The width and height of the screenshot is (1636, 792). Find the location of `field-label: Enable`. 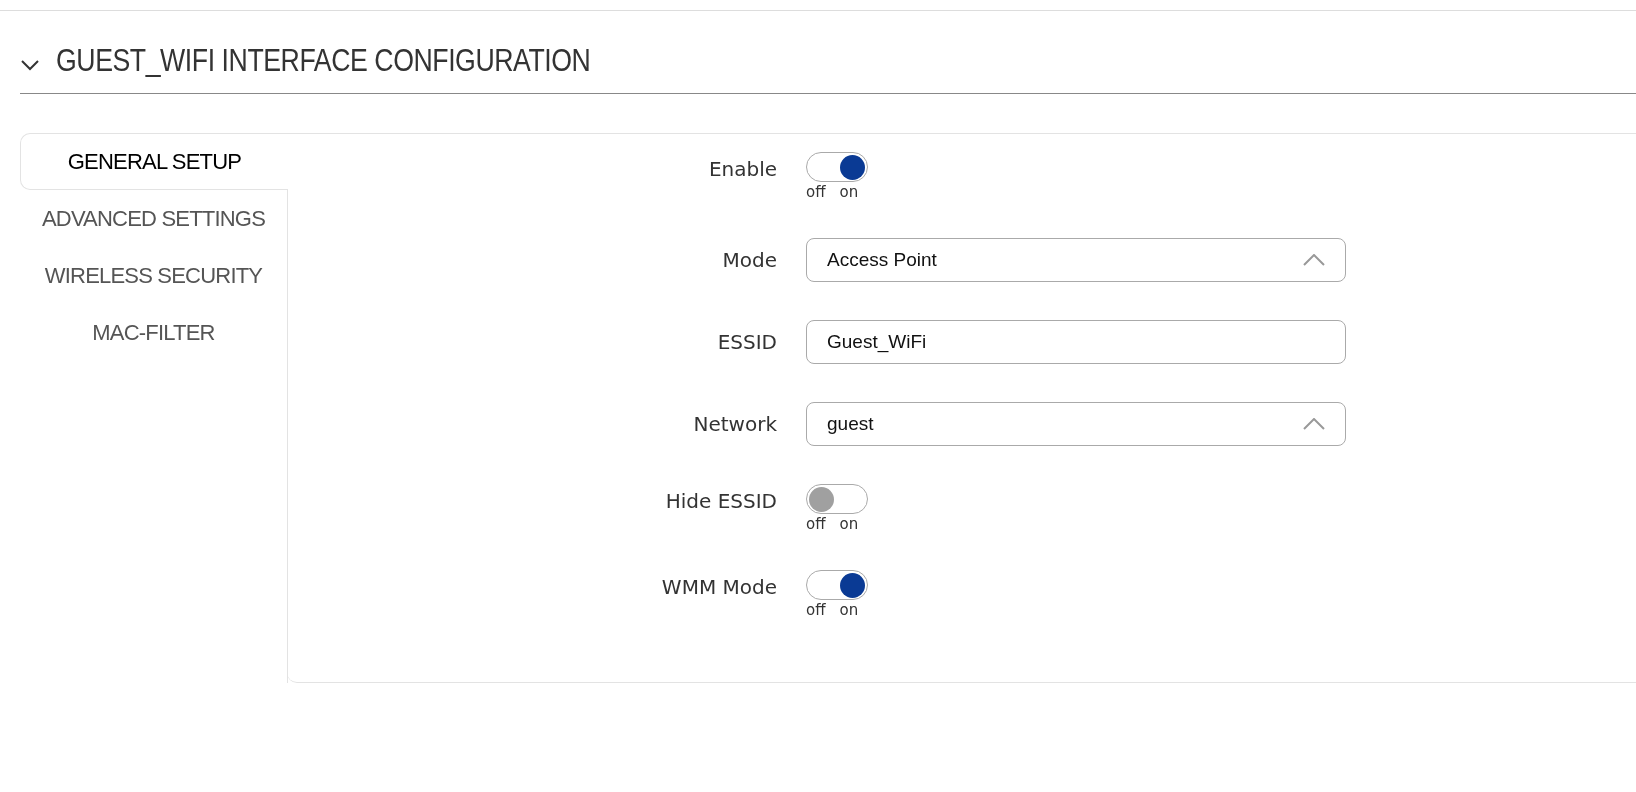

field-label: Enable is located at coordinates (742, 169).